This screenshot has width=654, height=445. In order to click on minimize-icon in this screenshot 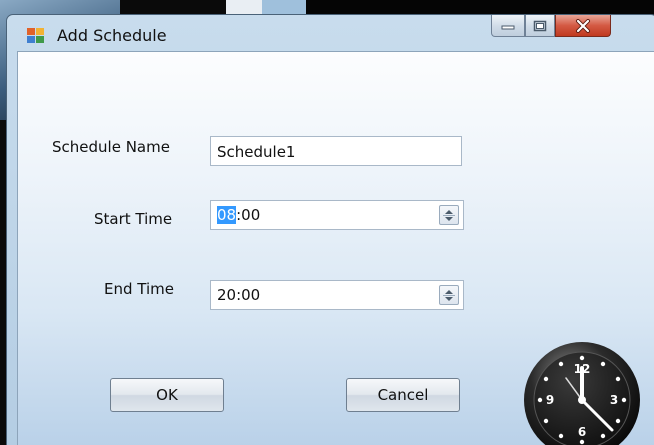, I will do `click(508, 27)`.